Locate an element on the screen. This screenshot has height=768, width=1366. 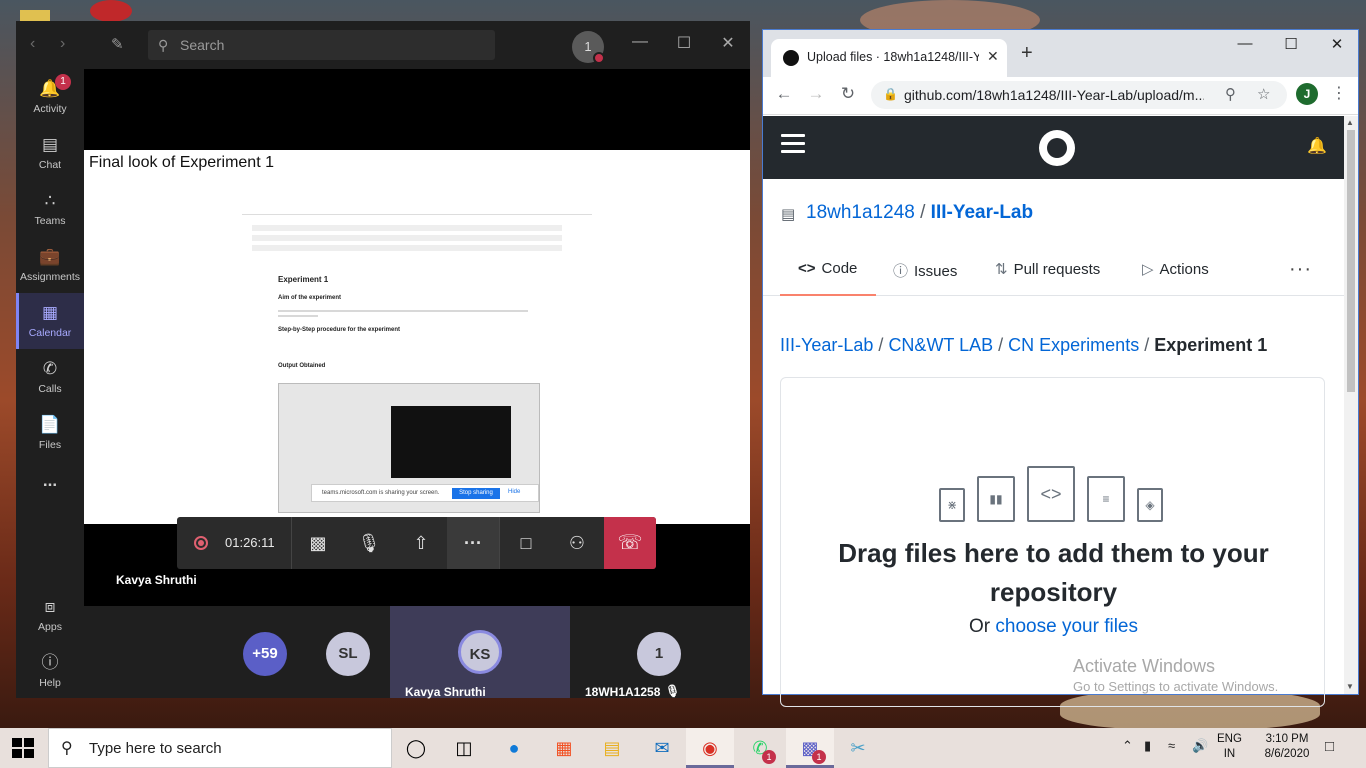
tab-pull-requests: ⇅ Pull requests is located at coordinates (1047, 278).